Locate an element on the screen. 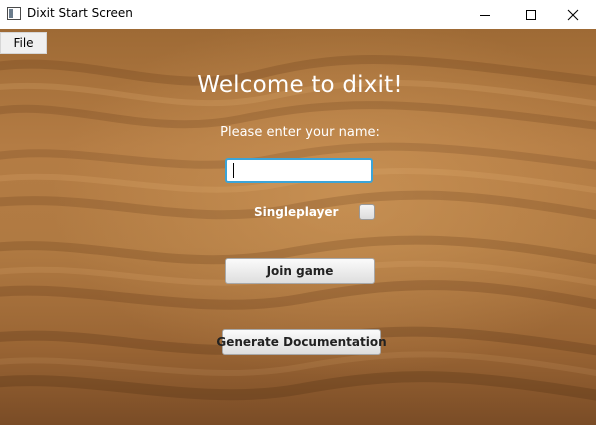 The height and width of the screenshot is (425, 596). maximize-button is located at coordinates (531, 14).